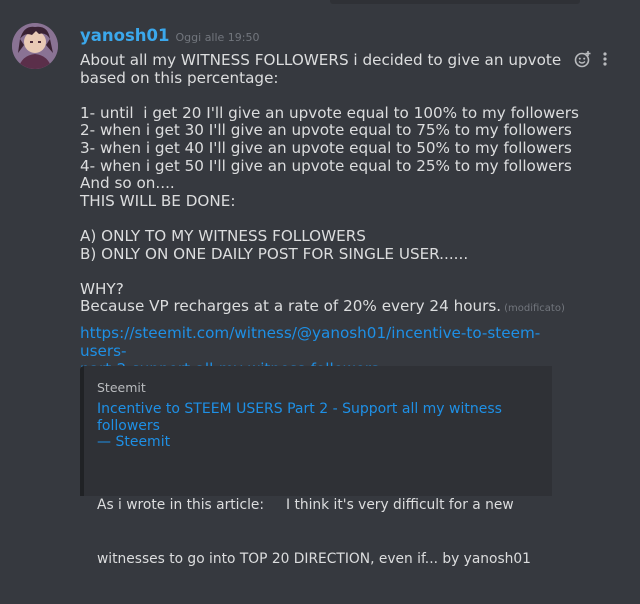  I want to click on message-line: THIS WILL BE DONE:, so click(158, 200).